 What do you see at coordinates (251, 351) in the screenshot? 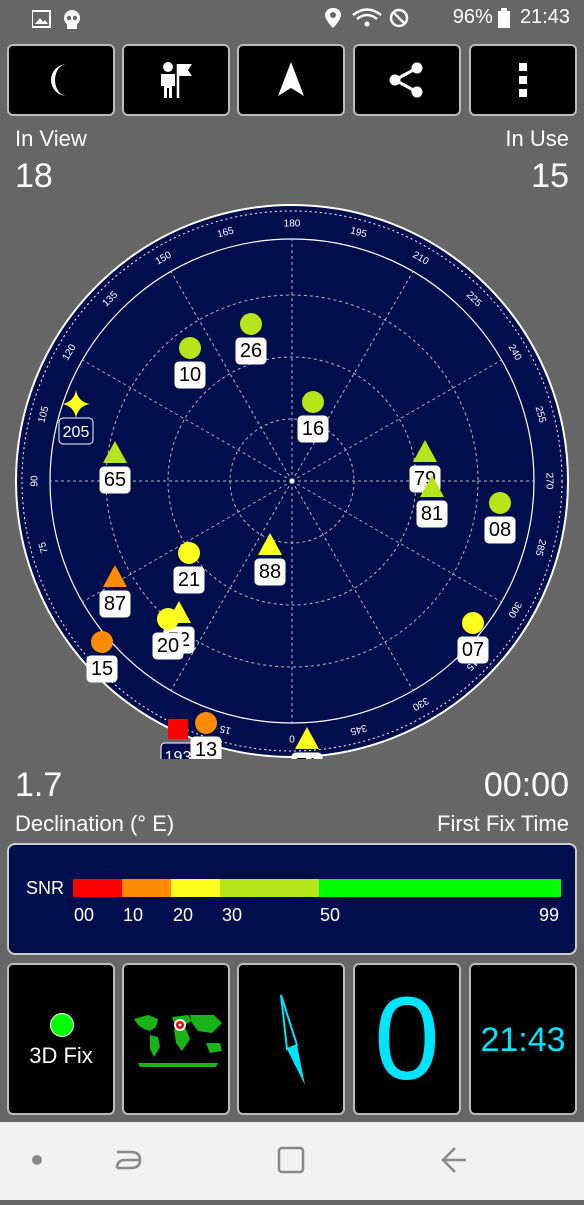
I see `satellite-label: 26` at bounding box center [251, 351].